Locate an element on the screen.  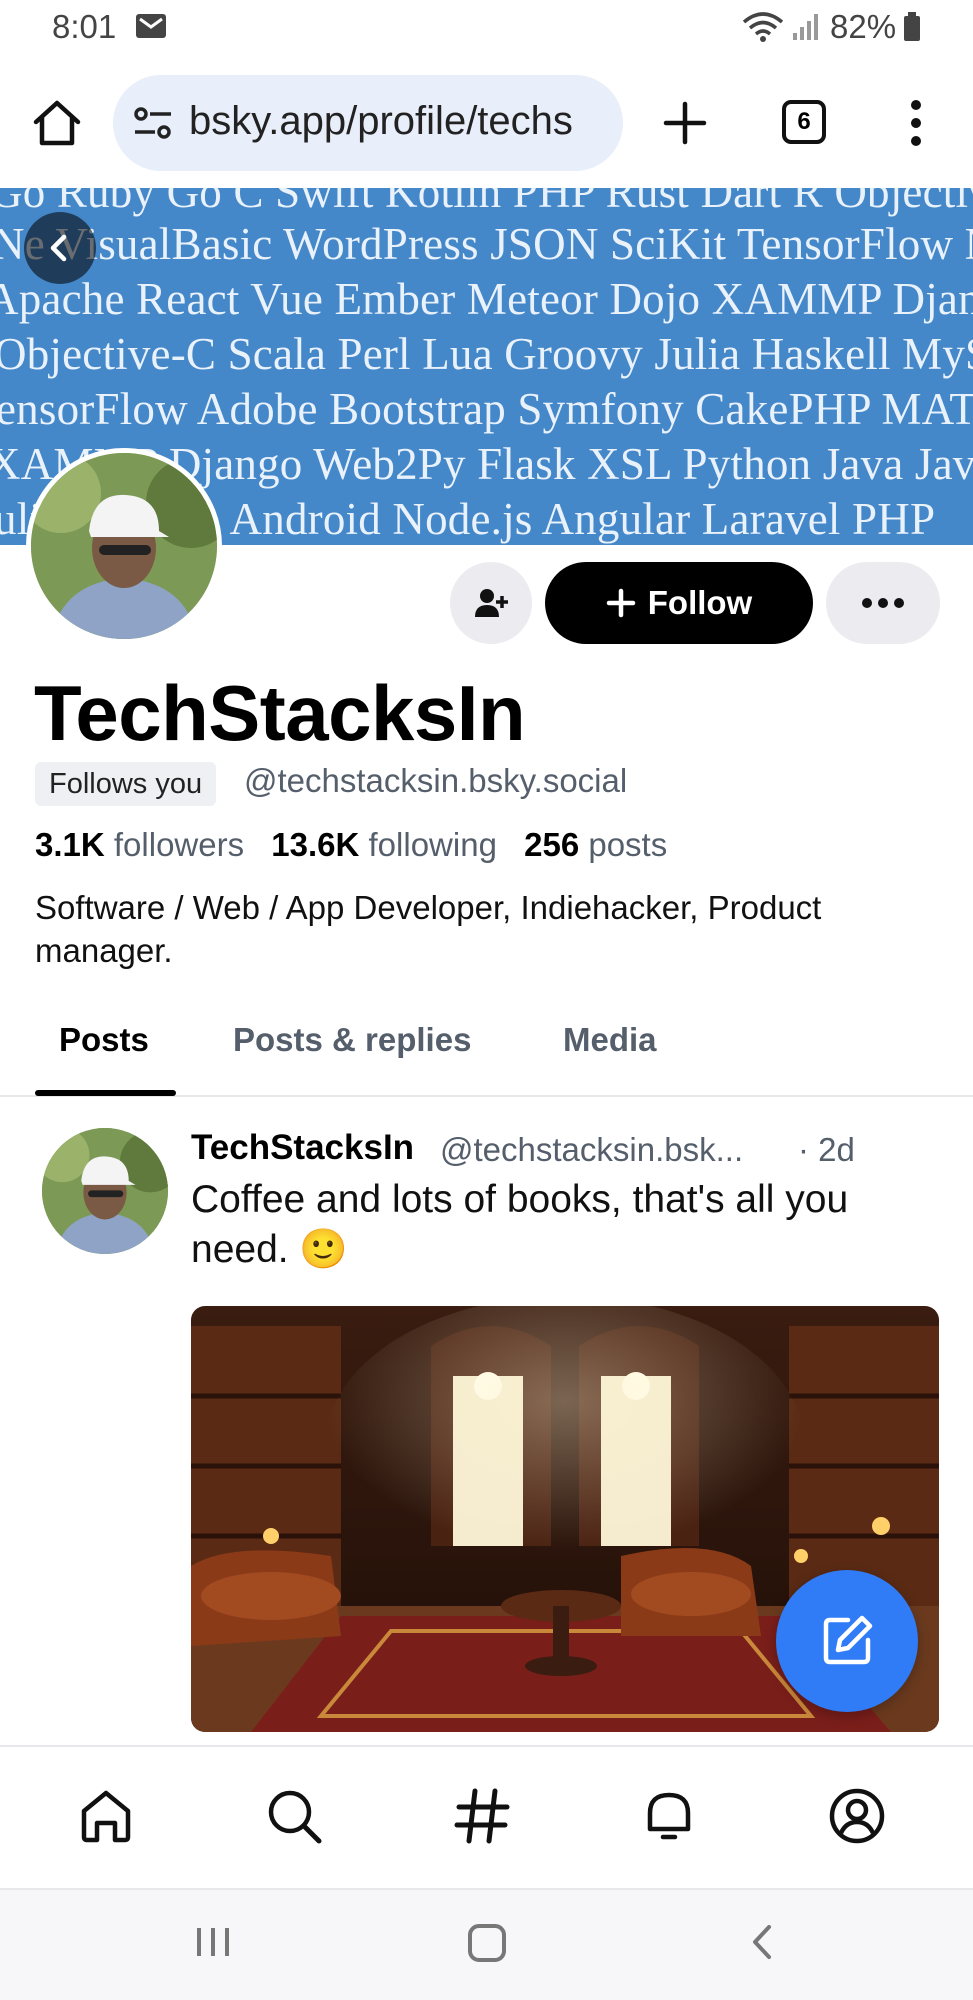
battery-percent: 82% is located at coordinates (863, 26).